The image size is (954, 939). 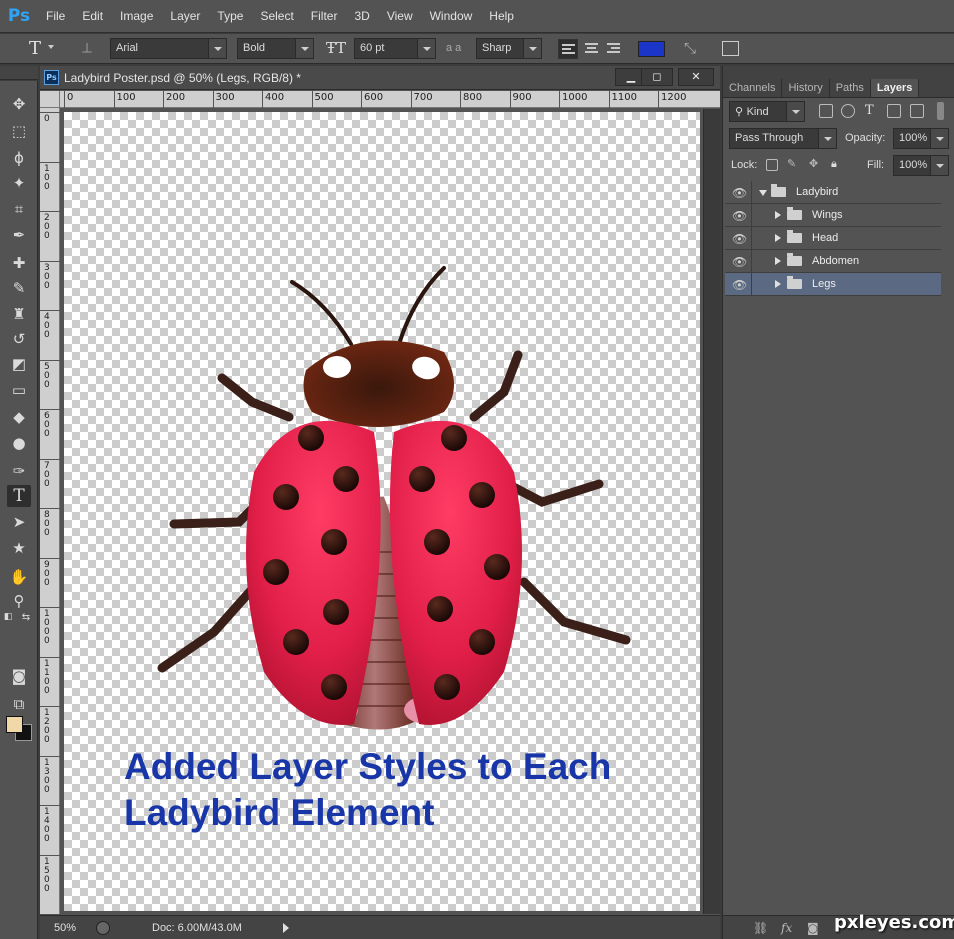 What do you see at coordinates (696, 77) in the screenshot?
I see `close-button: ✕` at bounding box center [696, 77].